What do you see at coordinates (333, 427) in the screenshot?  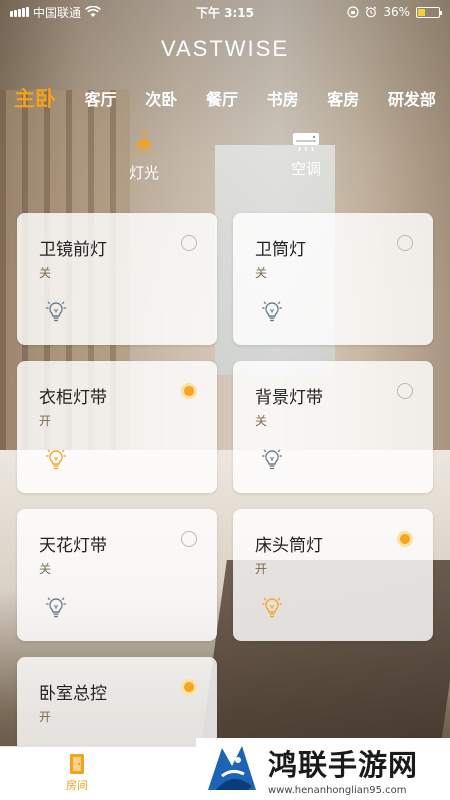 I see `device-card: 背景灯带 关` at bounding box center [333, 427].